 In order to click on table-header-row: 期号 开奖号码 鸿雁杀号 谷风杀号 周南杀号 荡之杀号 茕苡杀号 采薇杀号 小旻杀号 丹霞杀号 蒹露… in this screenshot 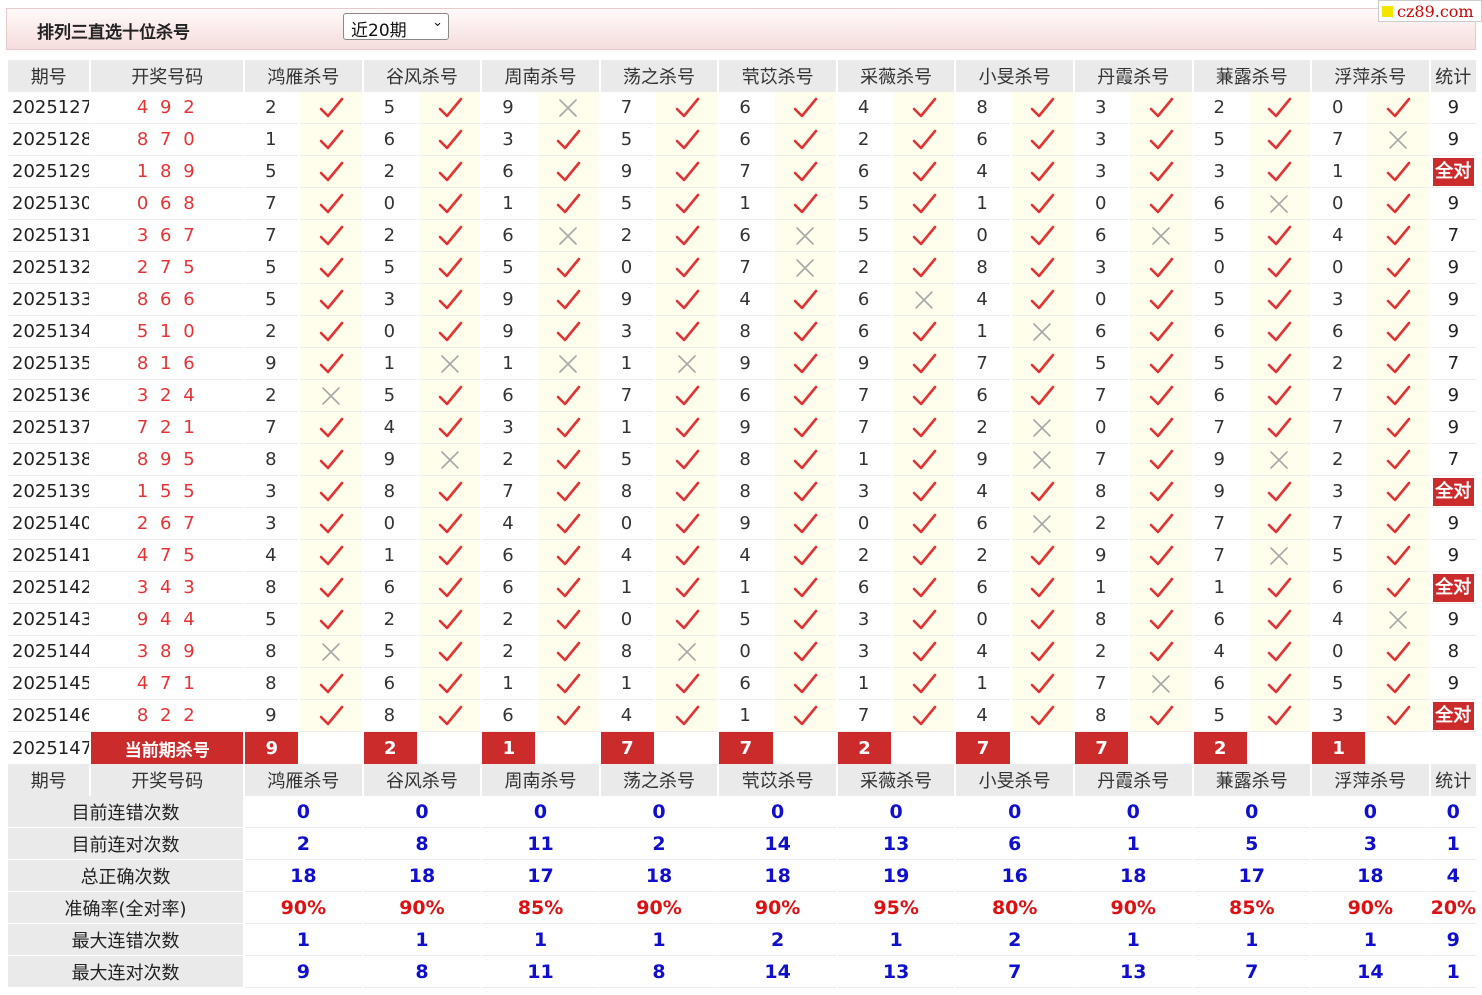, I will do `click(742, 76)`.